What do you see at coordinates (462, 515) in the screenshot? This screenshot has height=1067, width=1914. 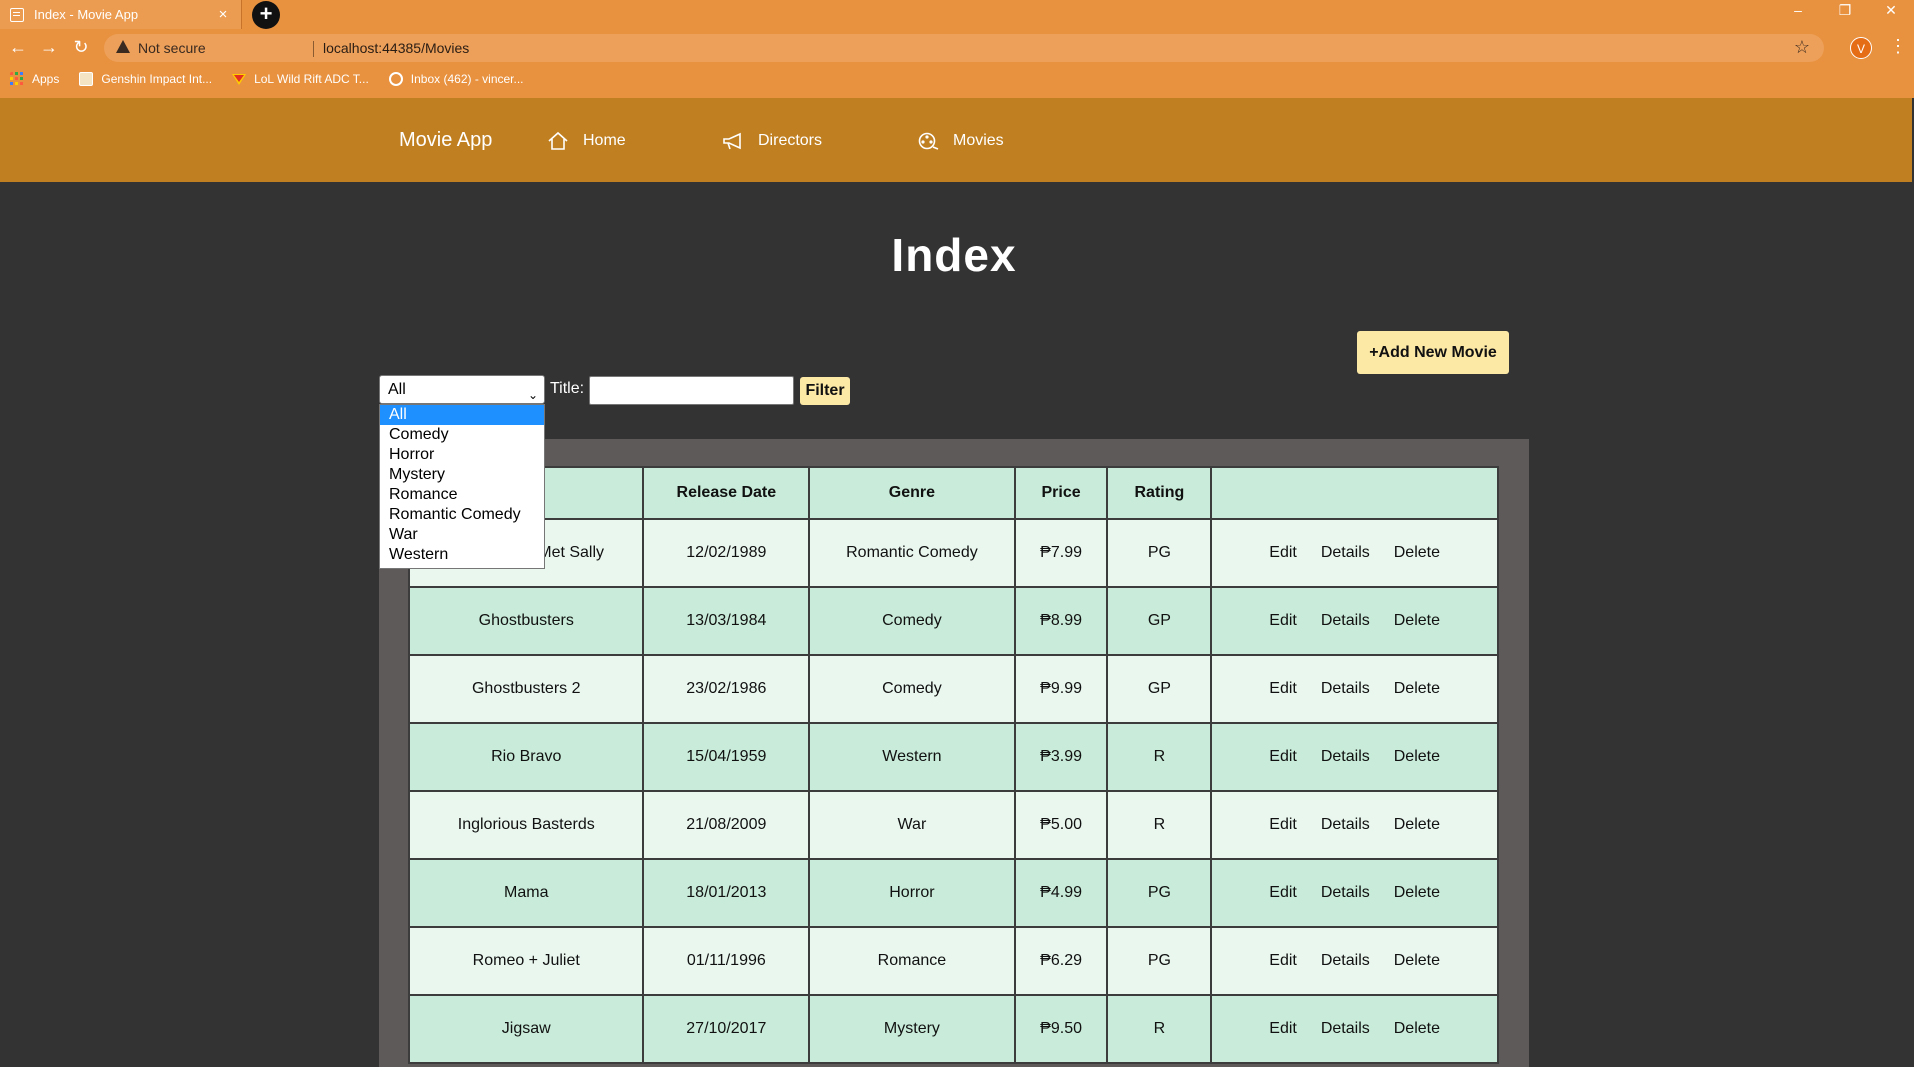 I see `genre-option-romantic-comedy: Romantic Comedy` at bounding box center [462, 515].